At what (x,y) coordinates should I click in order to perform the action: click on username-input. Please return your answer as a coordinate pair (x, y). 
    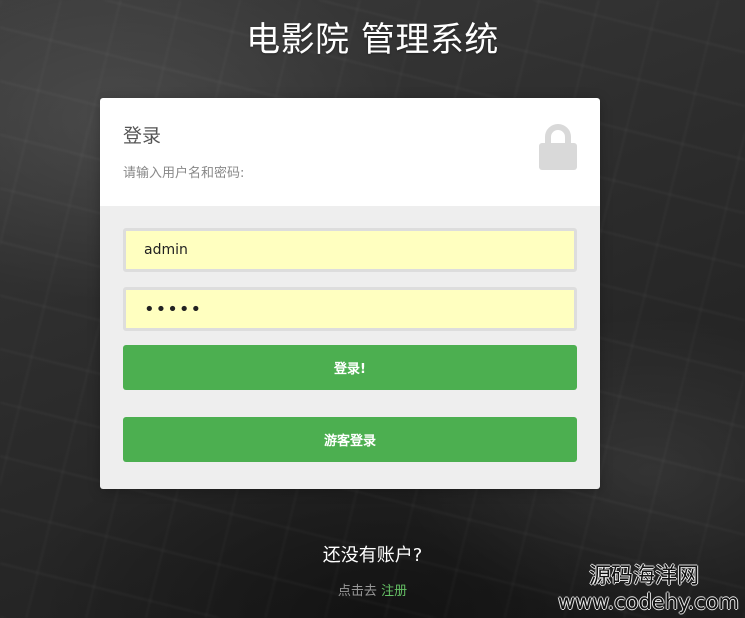
    Looking at the image, I should click on (350, 250).